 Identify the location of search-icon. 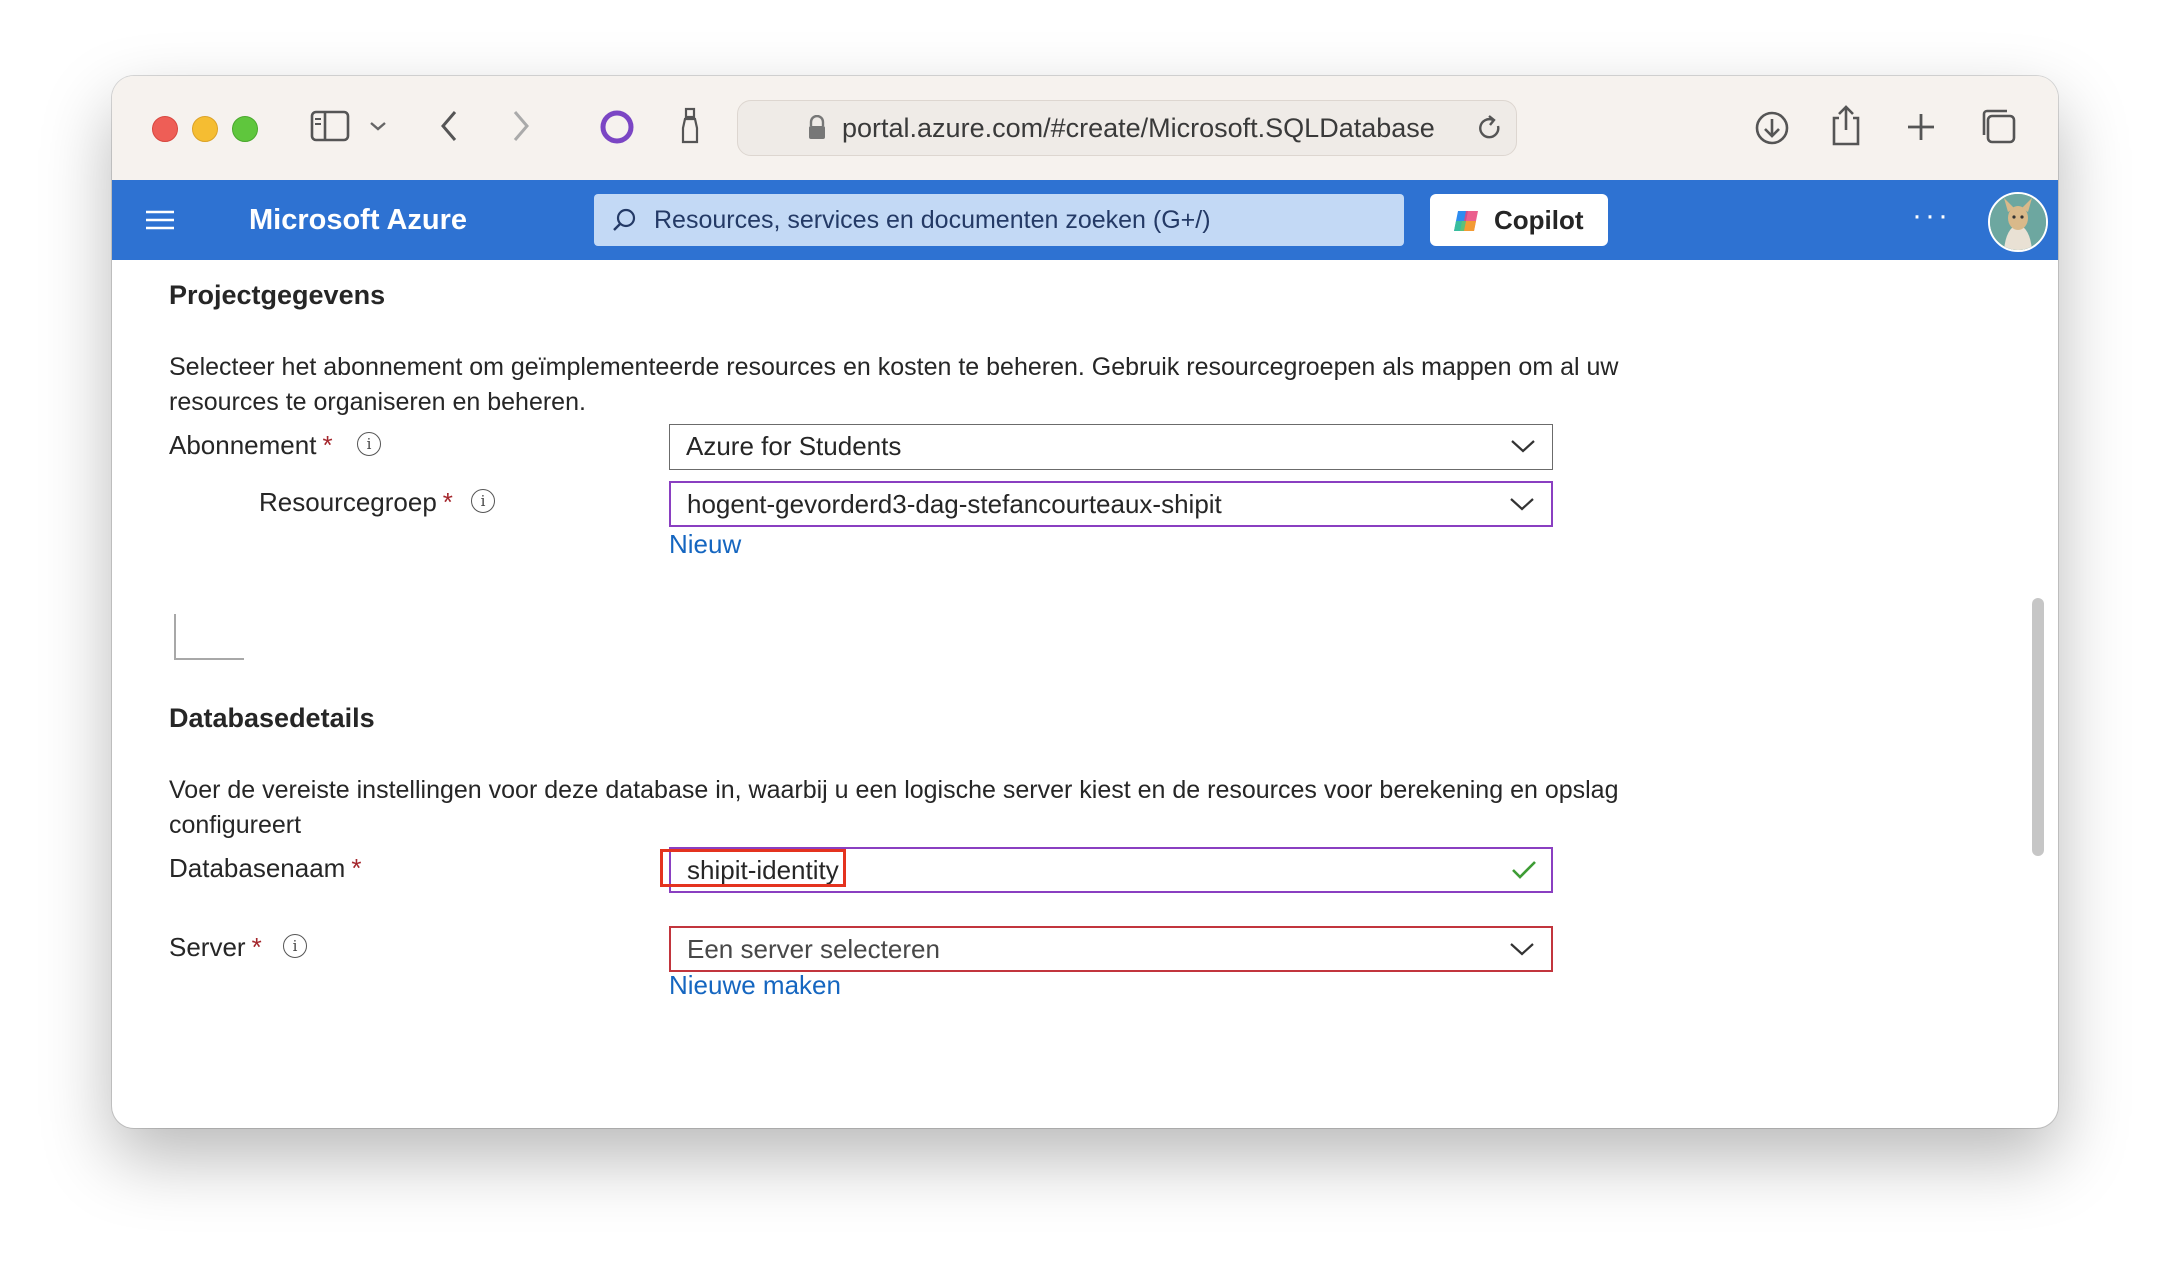
(624, 220).